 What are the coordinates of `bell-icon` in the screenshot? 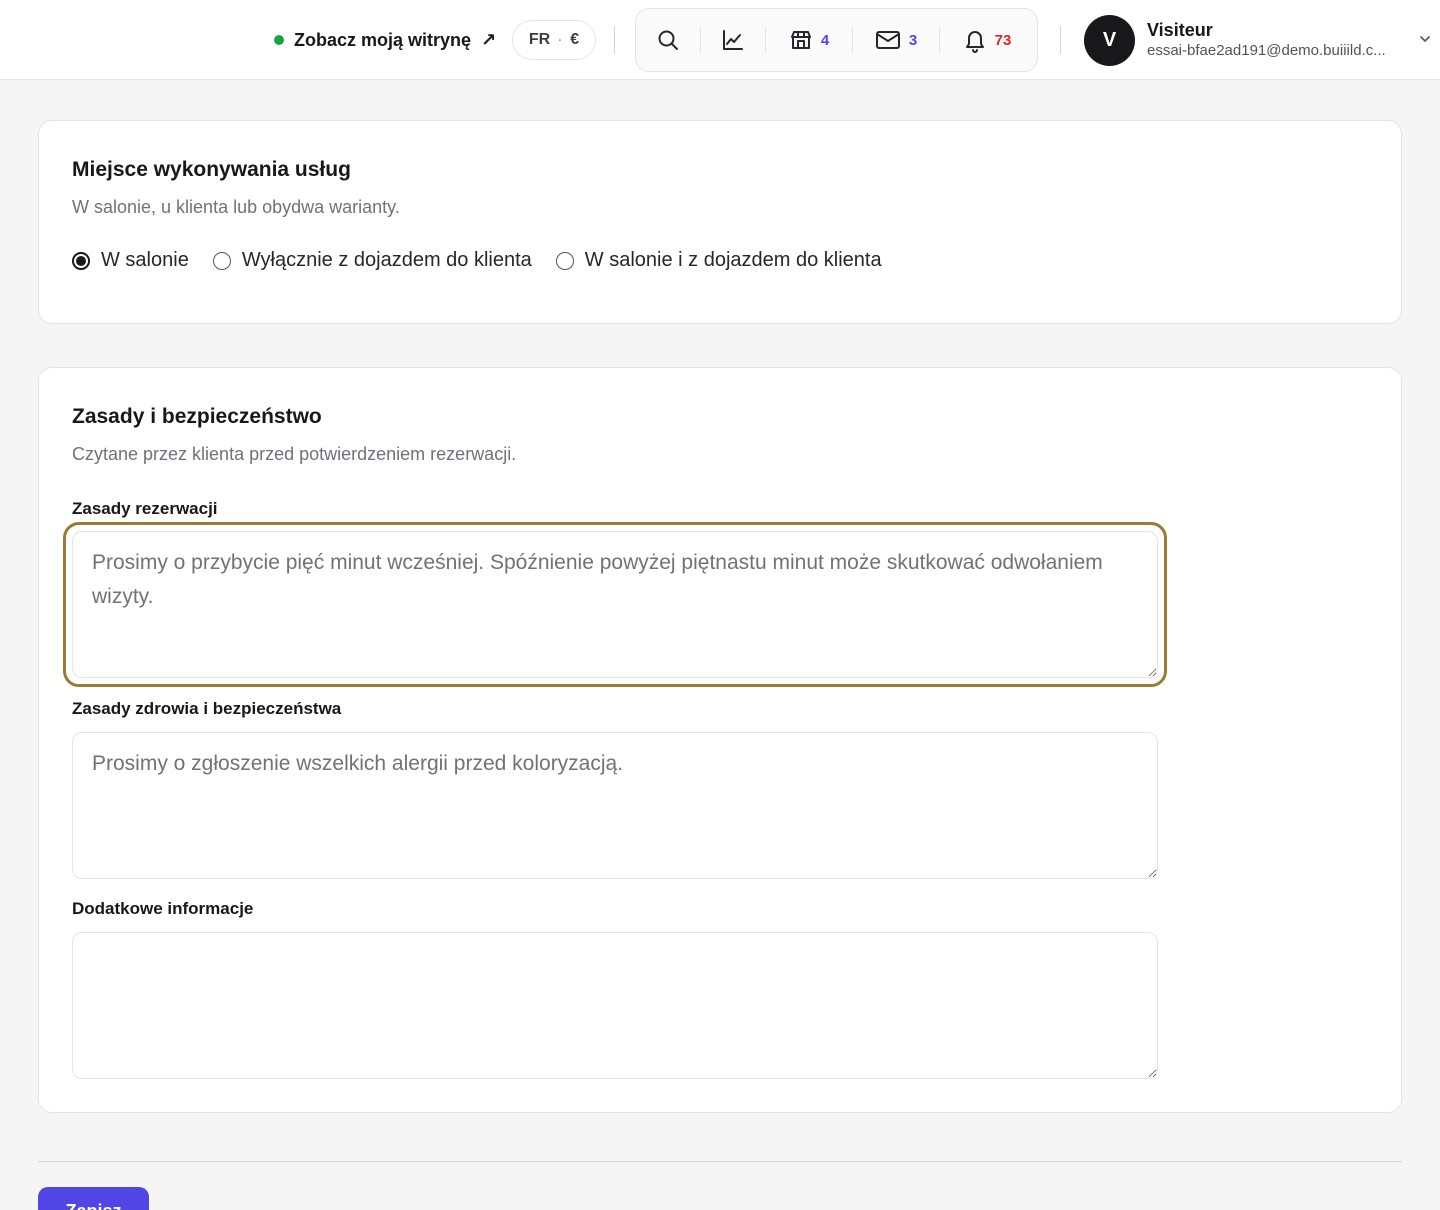 It's located at (974, 42).